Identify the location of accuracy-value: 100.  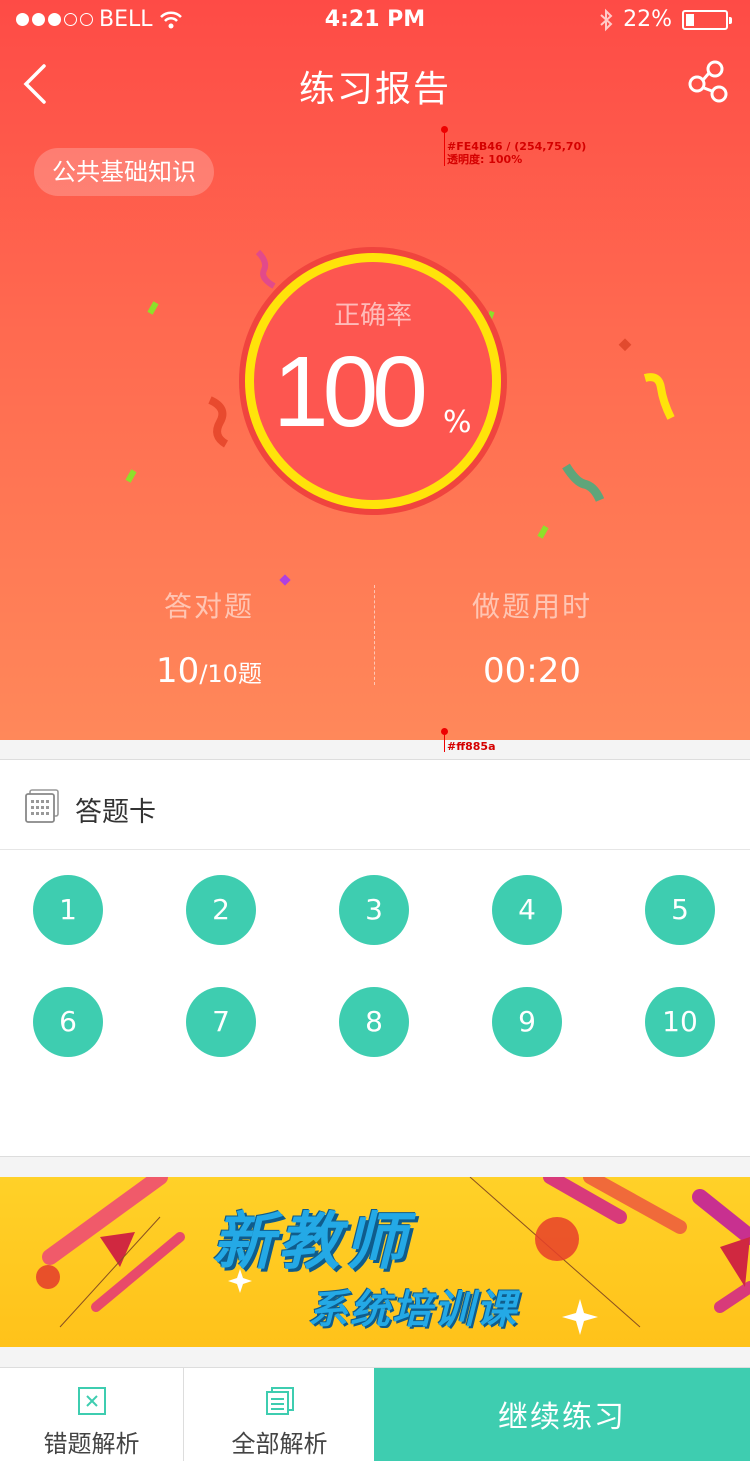
(350, 392).